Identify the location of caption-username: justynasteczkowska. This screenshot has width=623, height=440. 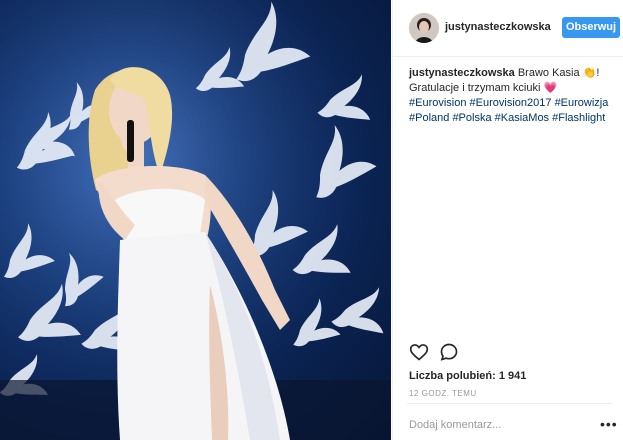
(462, 73).